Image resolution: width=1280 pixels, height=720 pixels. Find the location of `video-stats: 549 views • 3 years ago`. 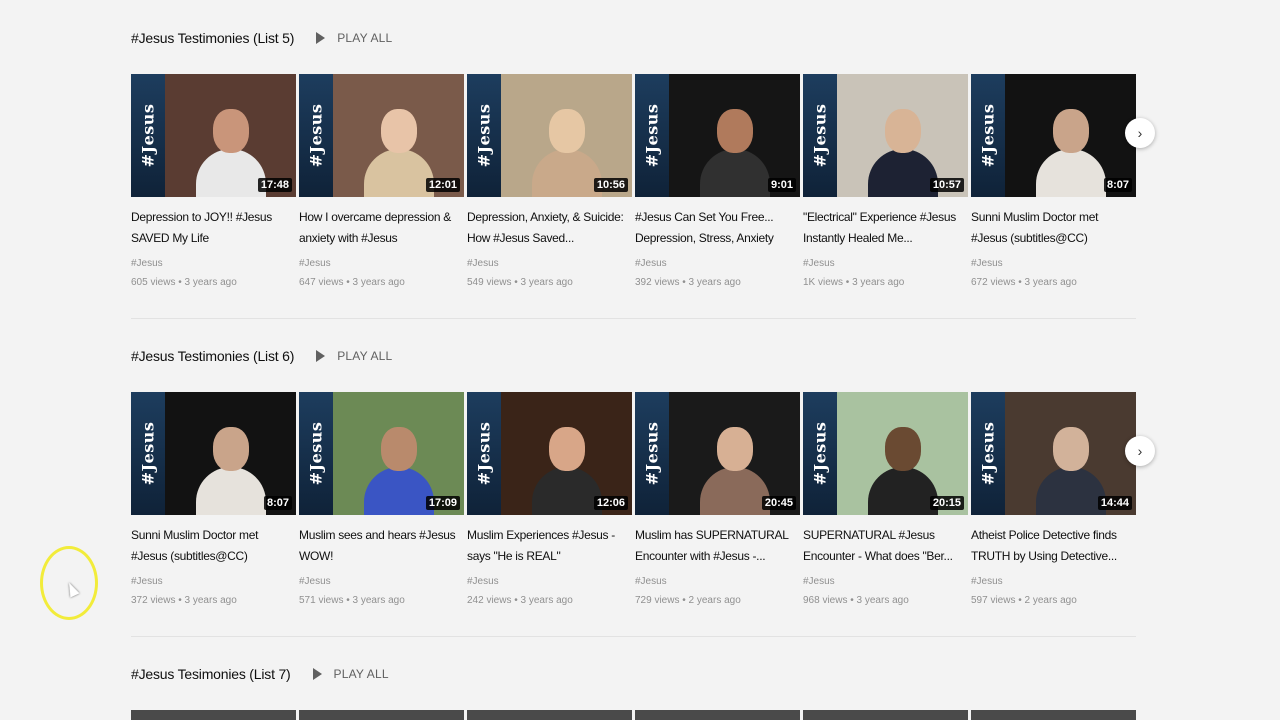

video-stats: 549 views • 3 years ago is located at coordinates (520, 282).